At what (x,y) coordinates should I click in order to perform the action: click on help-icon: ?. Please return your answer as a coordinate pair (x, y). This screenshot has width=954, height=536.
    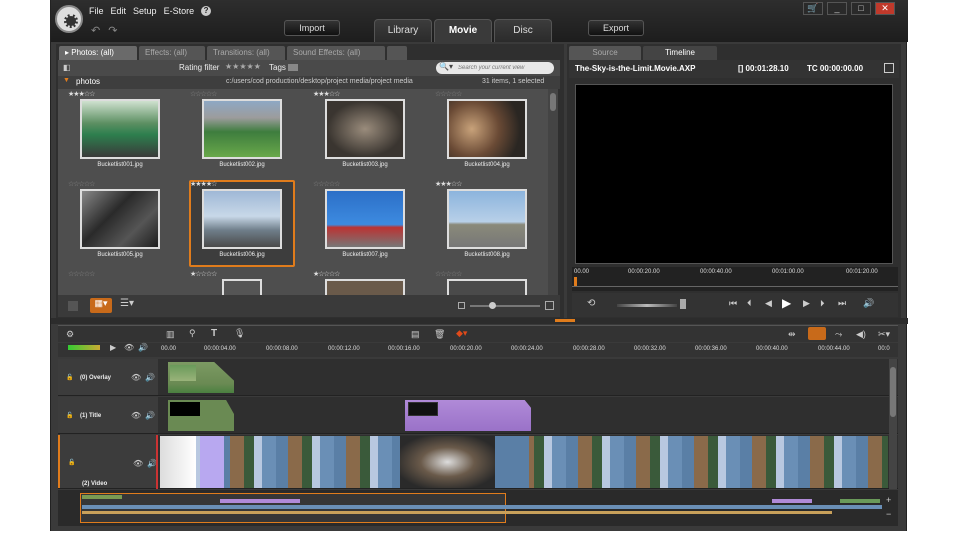
    Looking at the image, I should click on (206, 11).